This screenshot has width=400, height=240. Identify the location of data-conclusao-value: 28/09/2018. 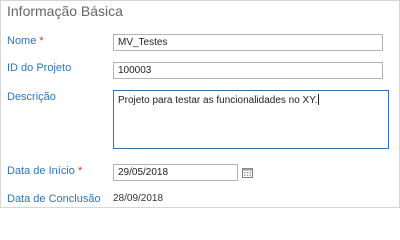
(138, 198).